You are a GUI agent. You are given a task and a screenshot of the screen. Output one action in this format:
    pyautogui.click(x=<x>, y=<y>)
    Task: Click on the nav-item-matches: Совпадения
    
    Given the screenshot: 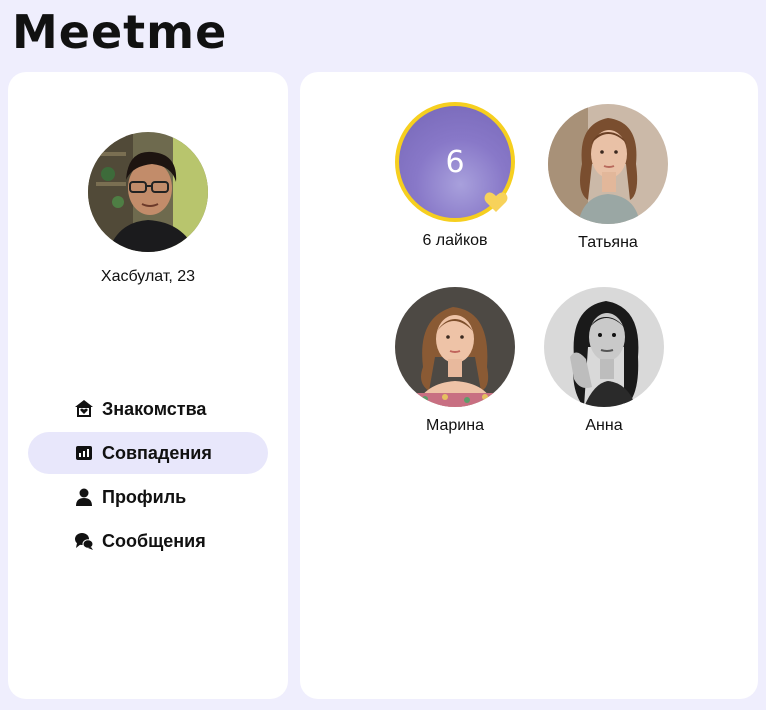 What is the action you would take?
    pyautogui.click(x=148, y=453)
    